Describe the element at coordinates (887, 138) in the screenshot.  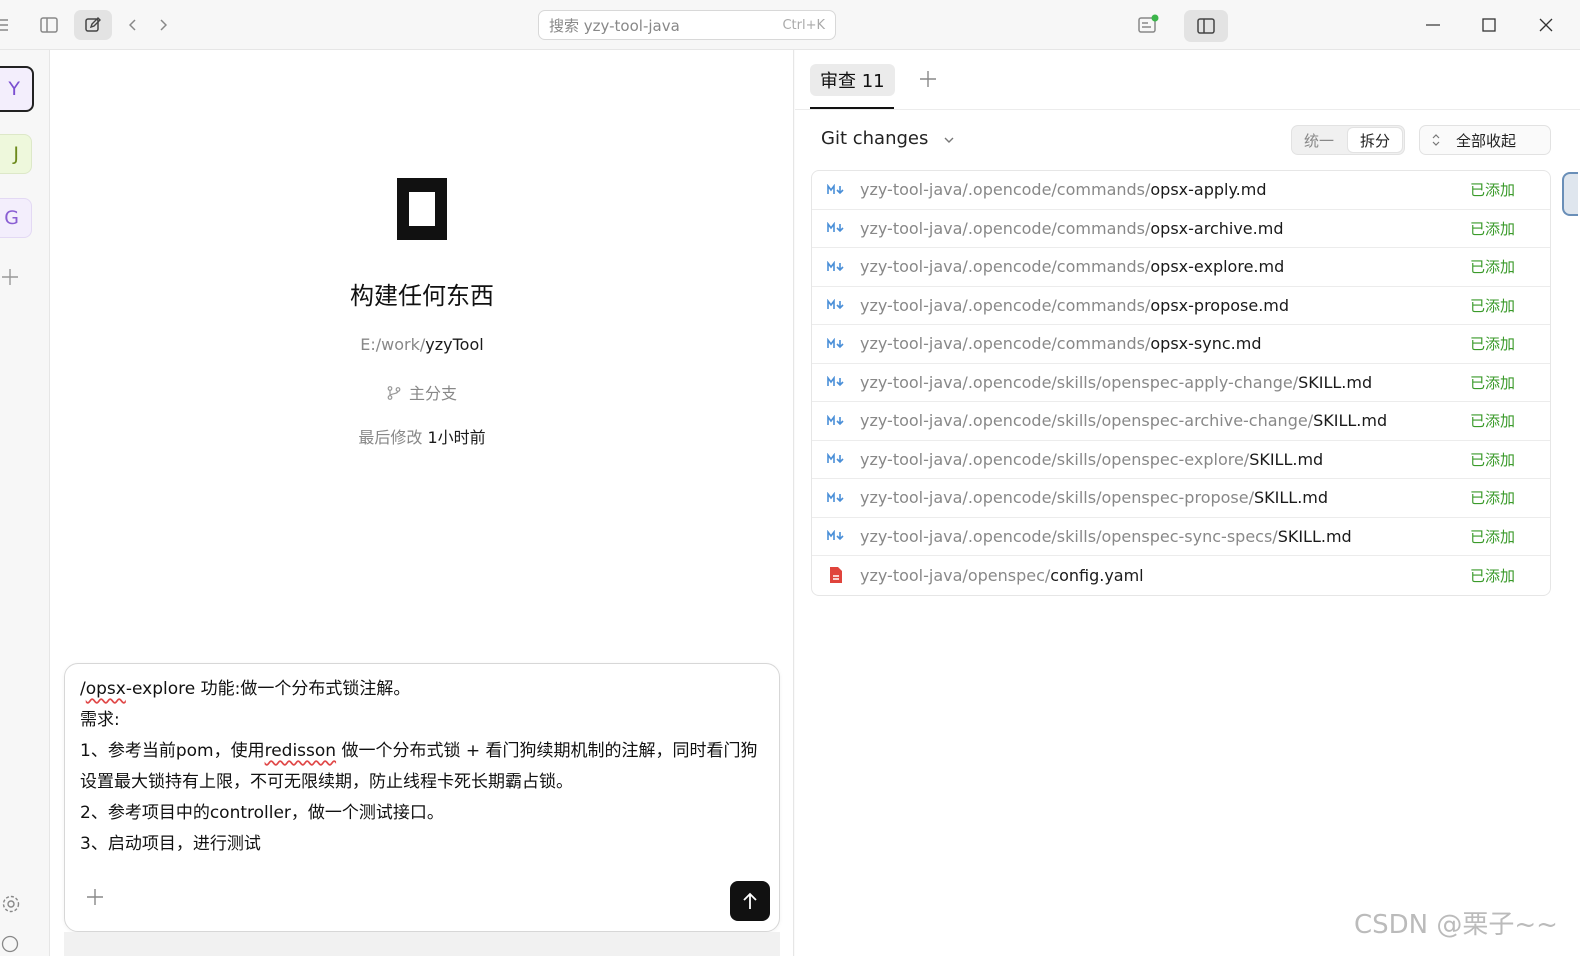
I see `git-changes-dropdown: Git changes` at that location.